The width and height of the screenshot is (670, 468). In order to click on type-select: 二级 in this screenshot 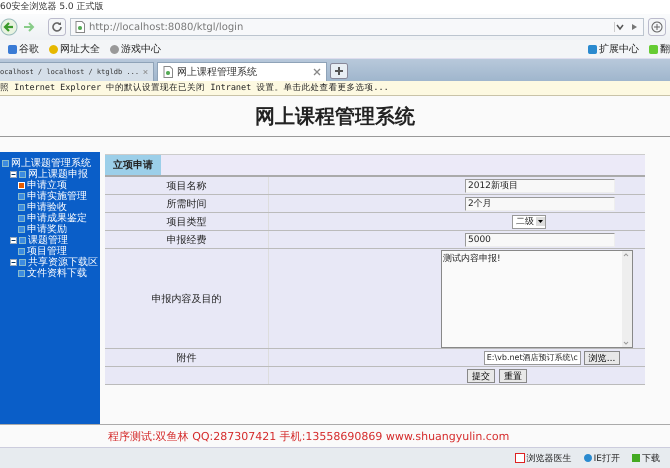, I will do `click(529, 221)`.